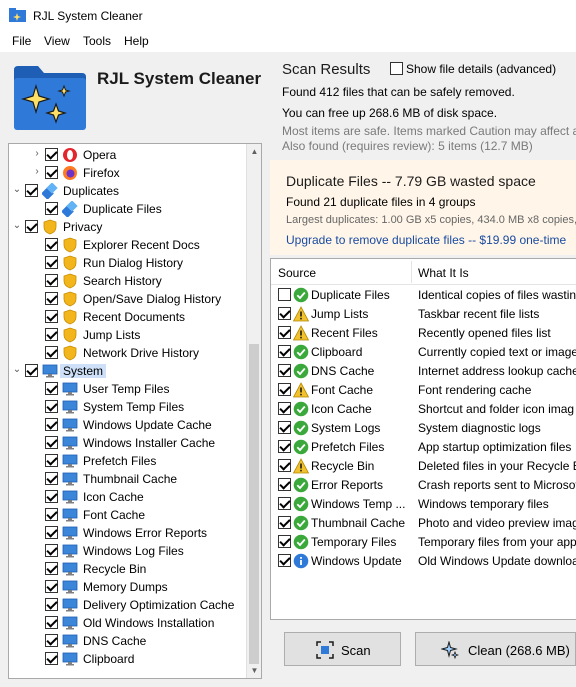 The image size is (576, 687). Describe the element at coordinates (129, 227) in the screenshot. I see `tree-item: ⌄ Privacy` at that location.